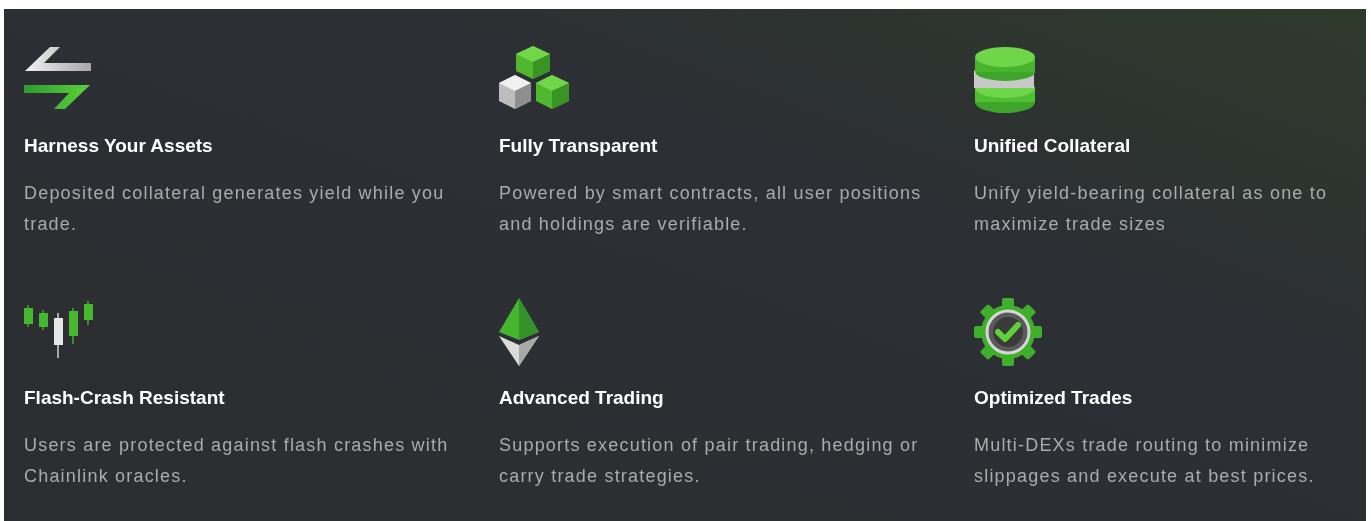 This screenshot has width=1371, height=521. What do you see at coordinates (1053, 146) in the screenshot?
I see `feature-title: Unified Collateral` at bounding box center [1053, 146].